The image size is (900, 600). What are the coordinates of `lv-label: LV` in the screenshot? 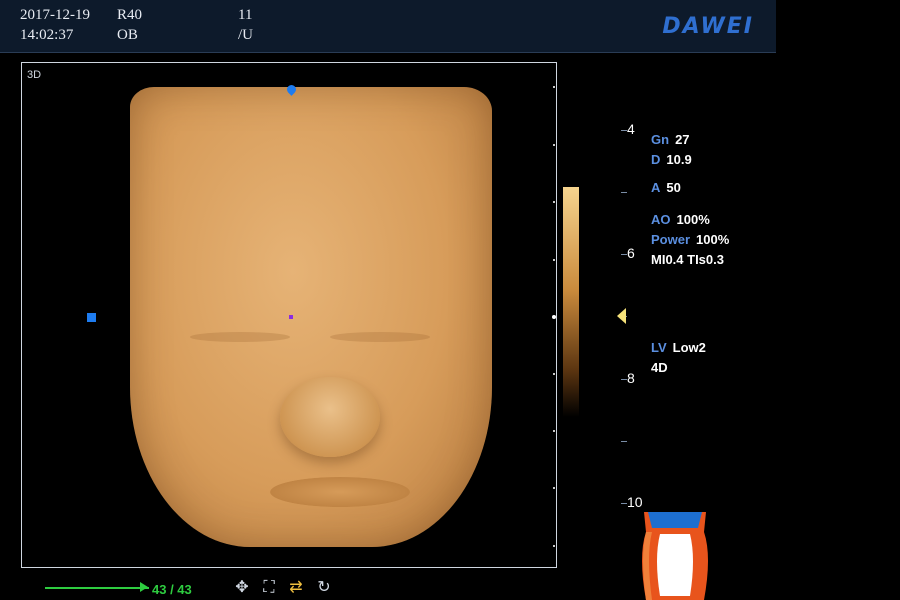 It's located at (659, 347).